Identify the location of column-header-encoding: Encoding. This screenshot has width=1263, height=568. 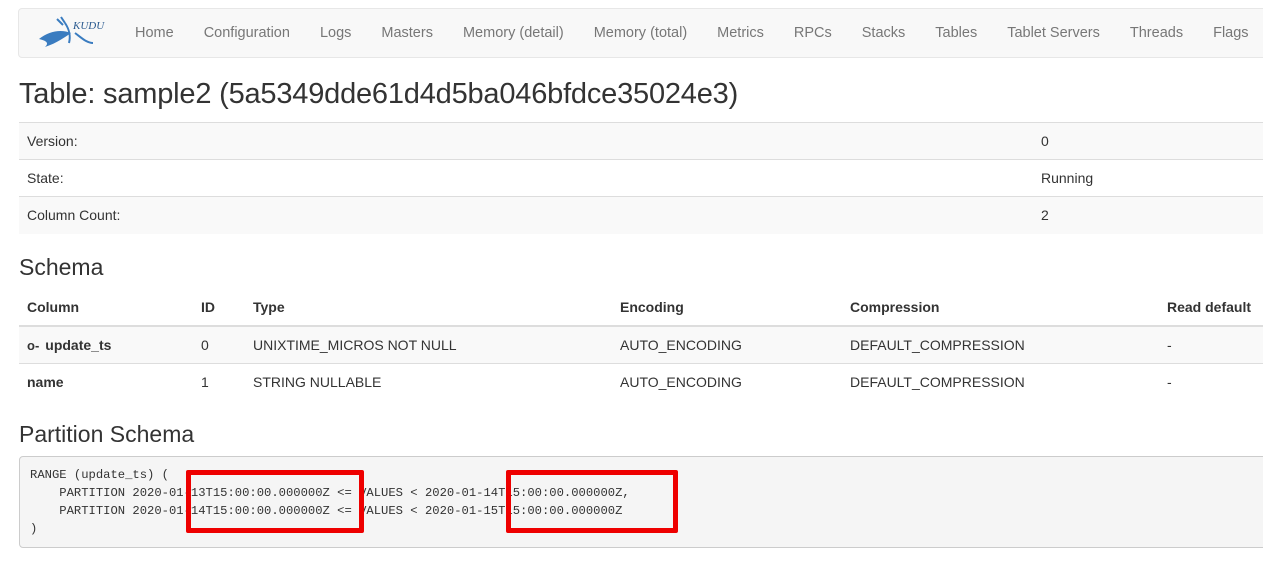
(727, 307).